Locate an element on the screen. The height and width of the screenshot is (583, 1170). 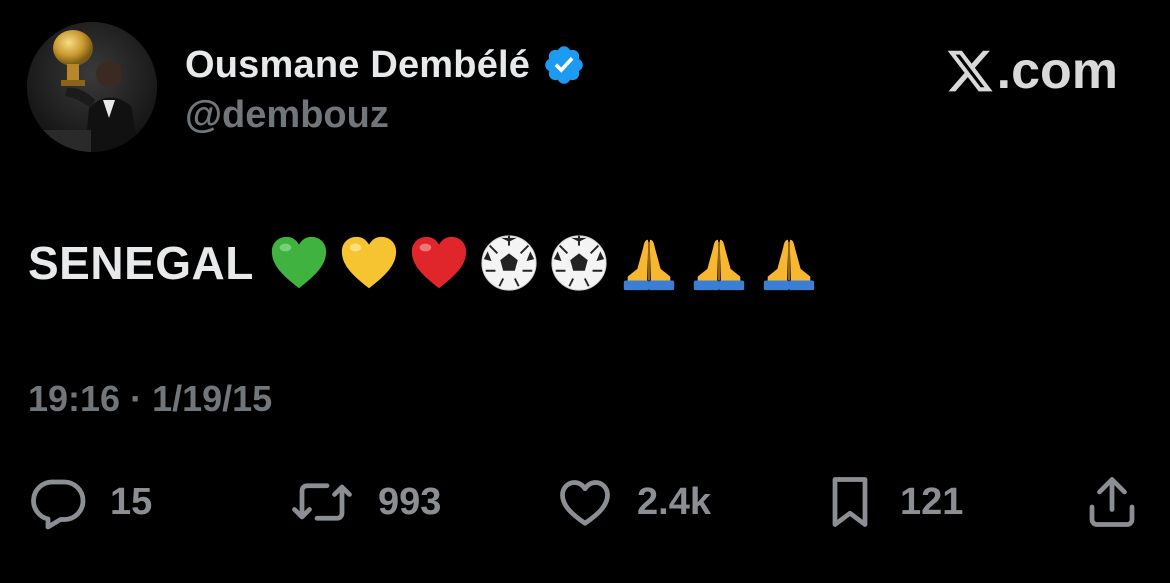
yellow-heart-icon is located at coordinates (368, 262).